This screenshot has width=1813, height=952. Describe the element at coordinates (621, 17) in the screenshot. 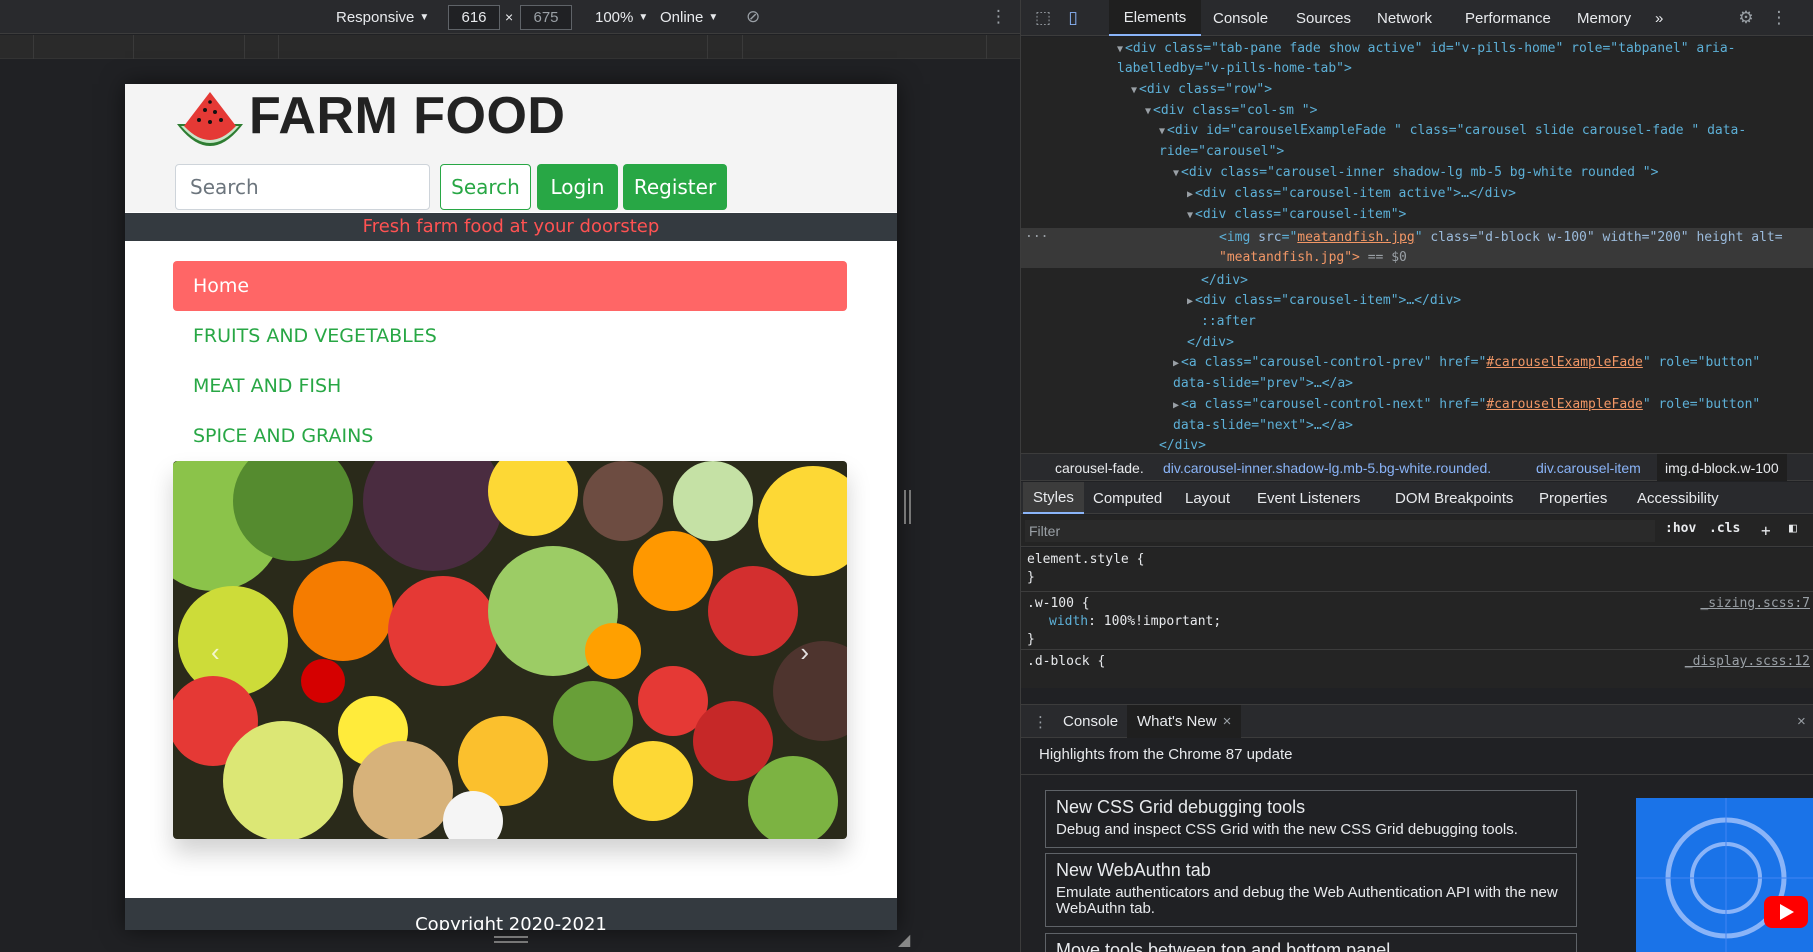

I see `zoom-select: 100% ▼` at that location.